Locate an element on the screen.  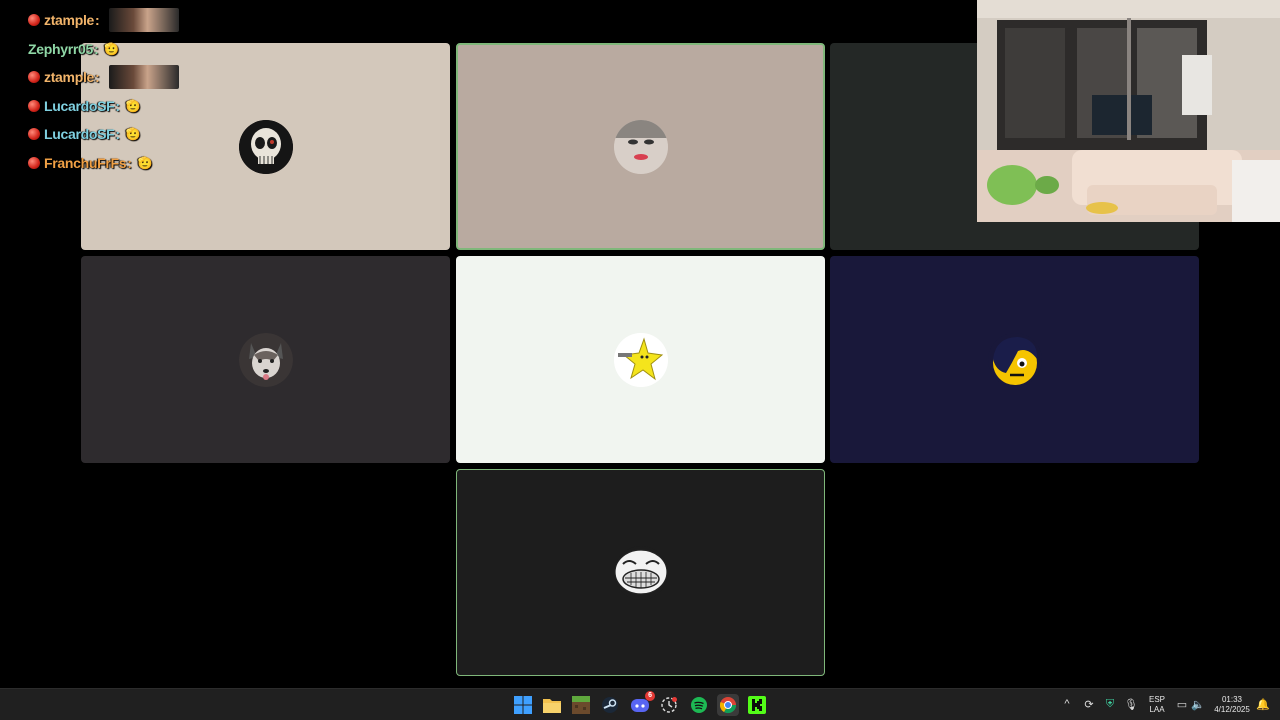
clock: 01:33 4/12/2025 is located at coordinates (1232, 705).